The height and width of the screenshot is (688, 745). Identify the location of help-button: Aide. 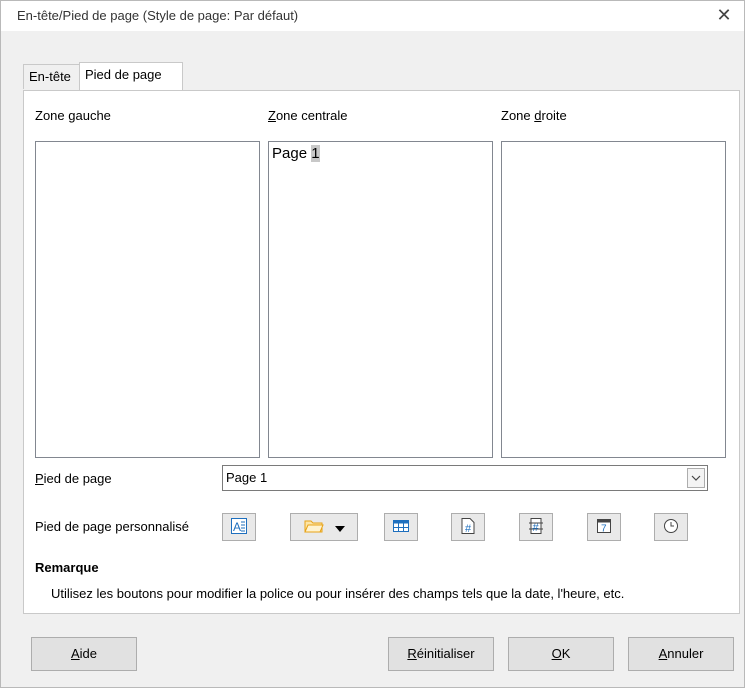
(84, 654).